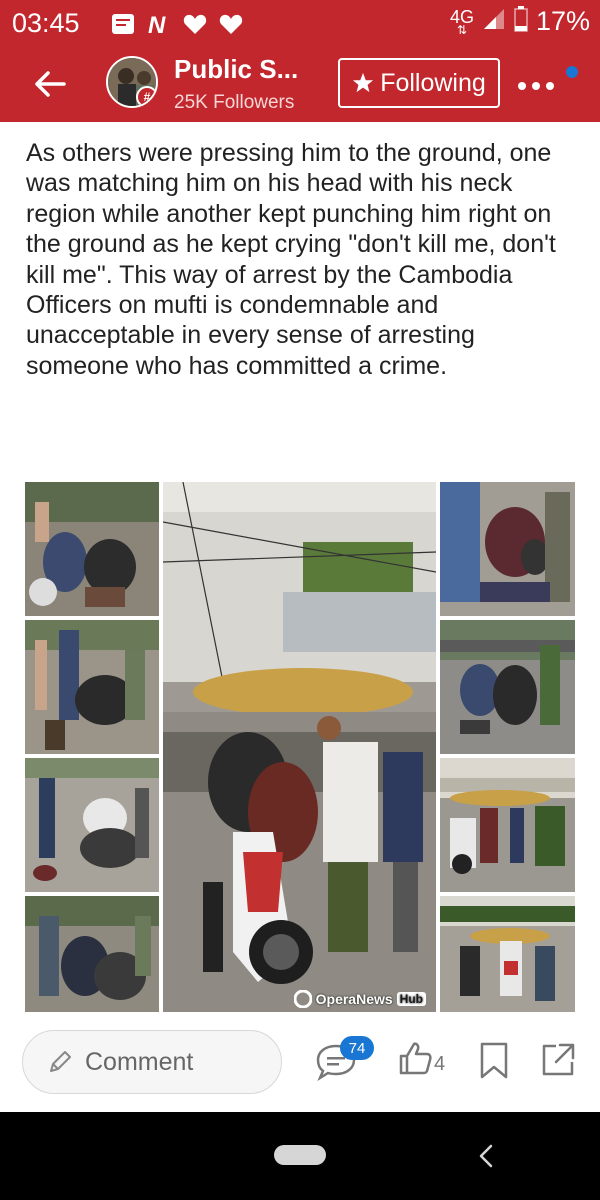 This screenshot has height=1200, width=600. I want to click on battery-percent: 17%, so click(562, 21).